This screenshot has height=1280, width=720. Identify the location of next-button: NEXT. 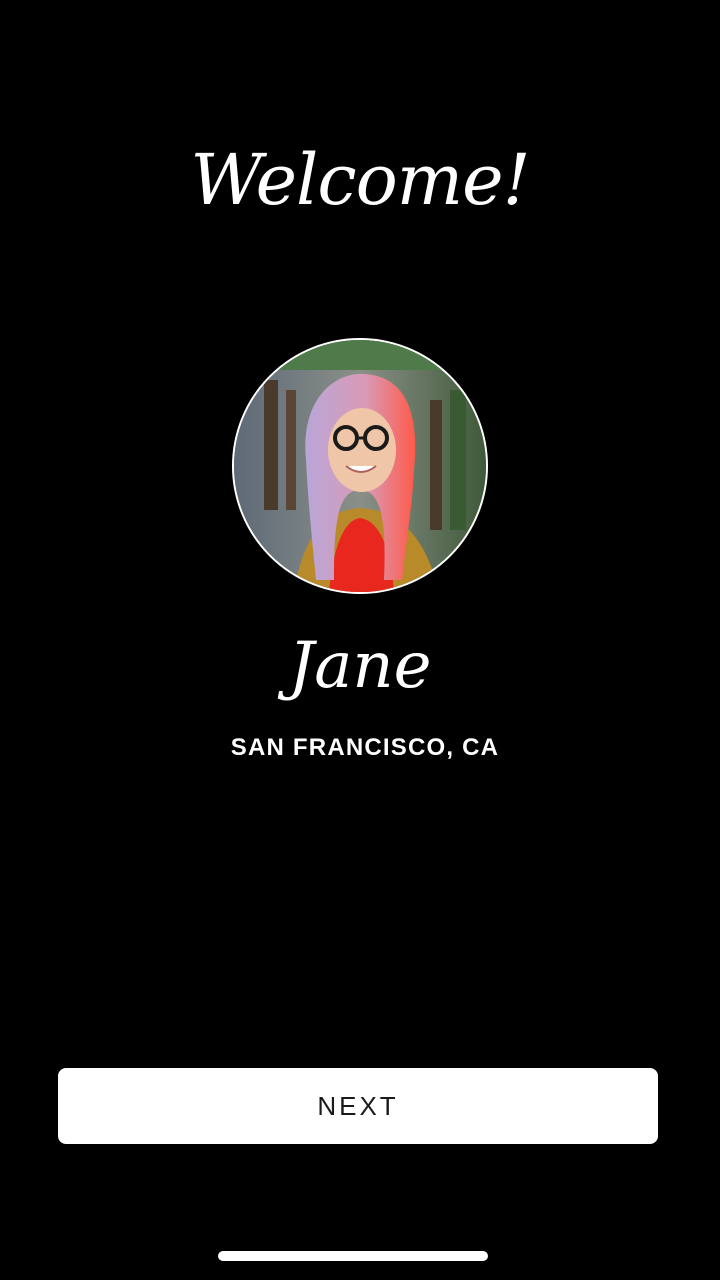
(358, 1106).